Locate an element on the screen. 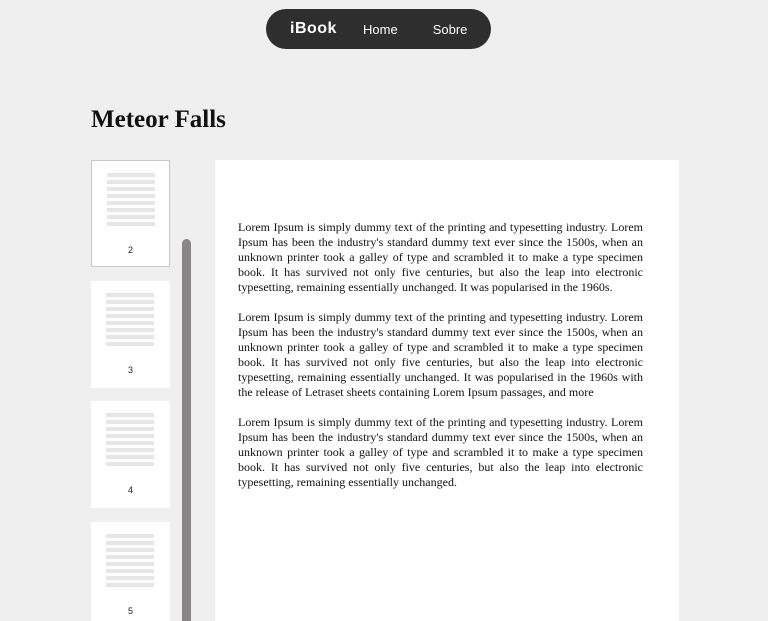 This screenshot has width=768, height=621. thumbnail-scrollbar is located at coordinates (186, 390).